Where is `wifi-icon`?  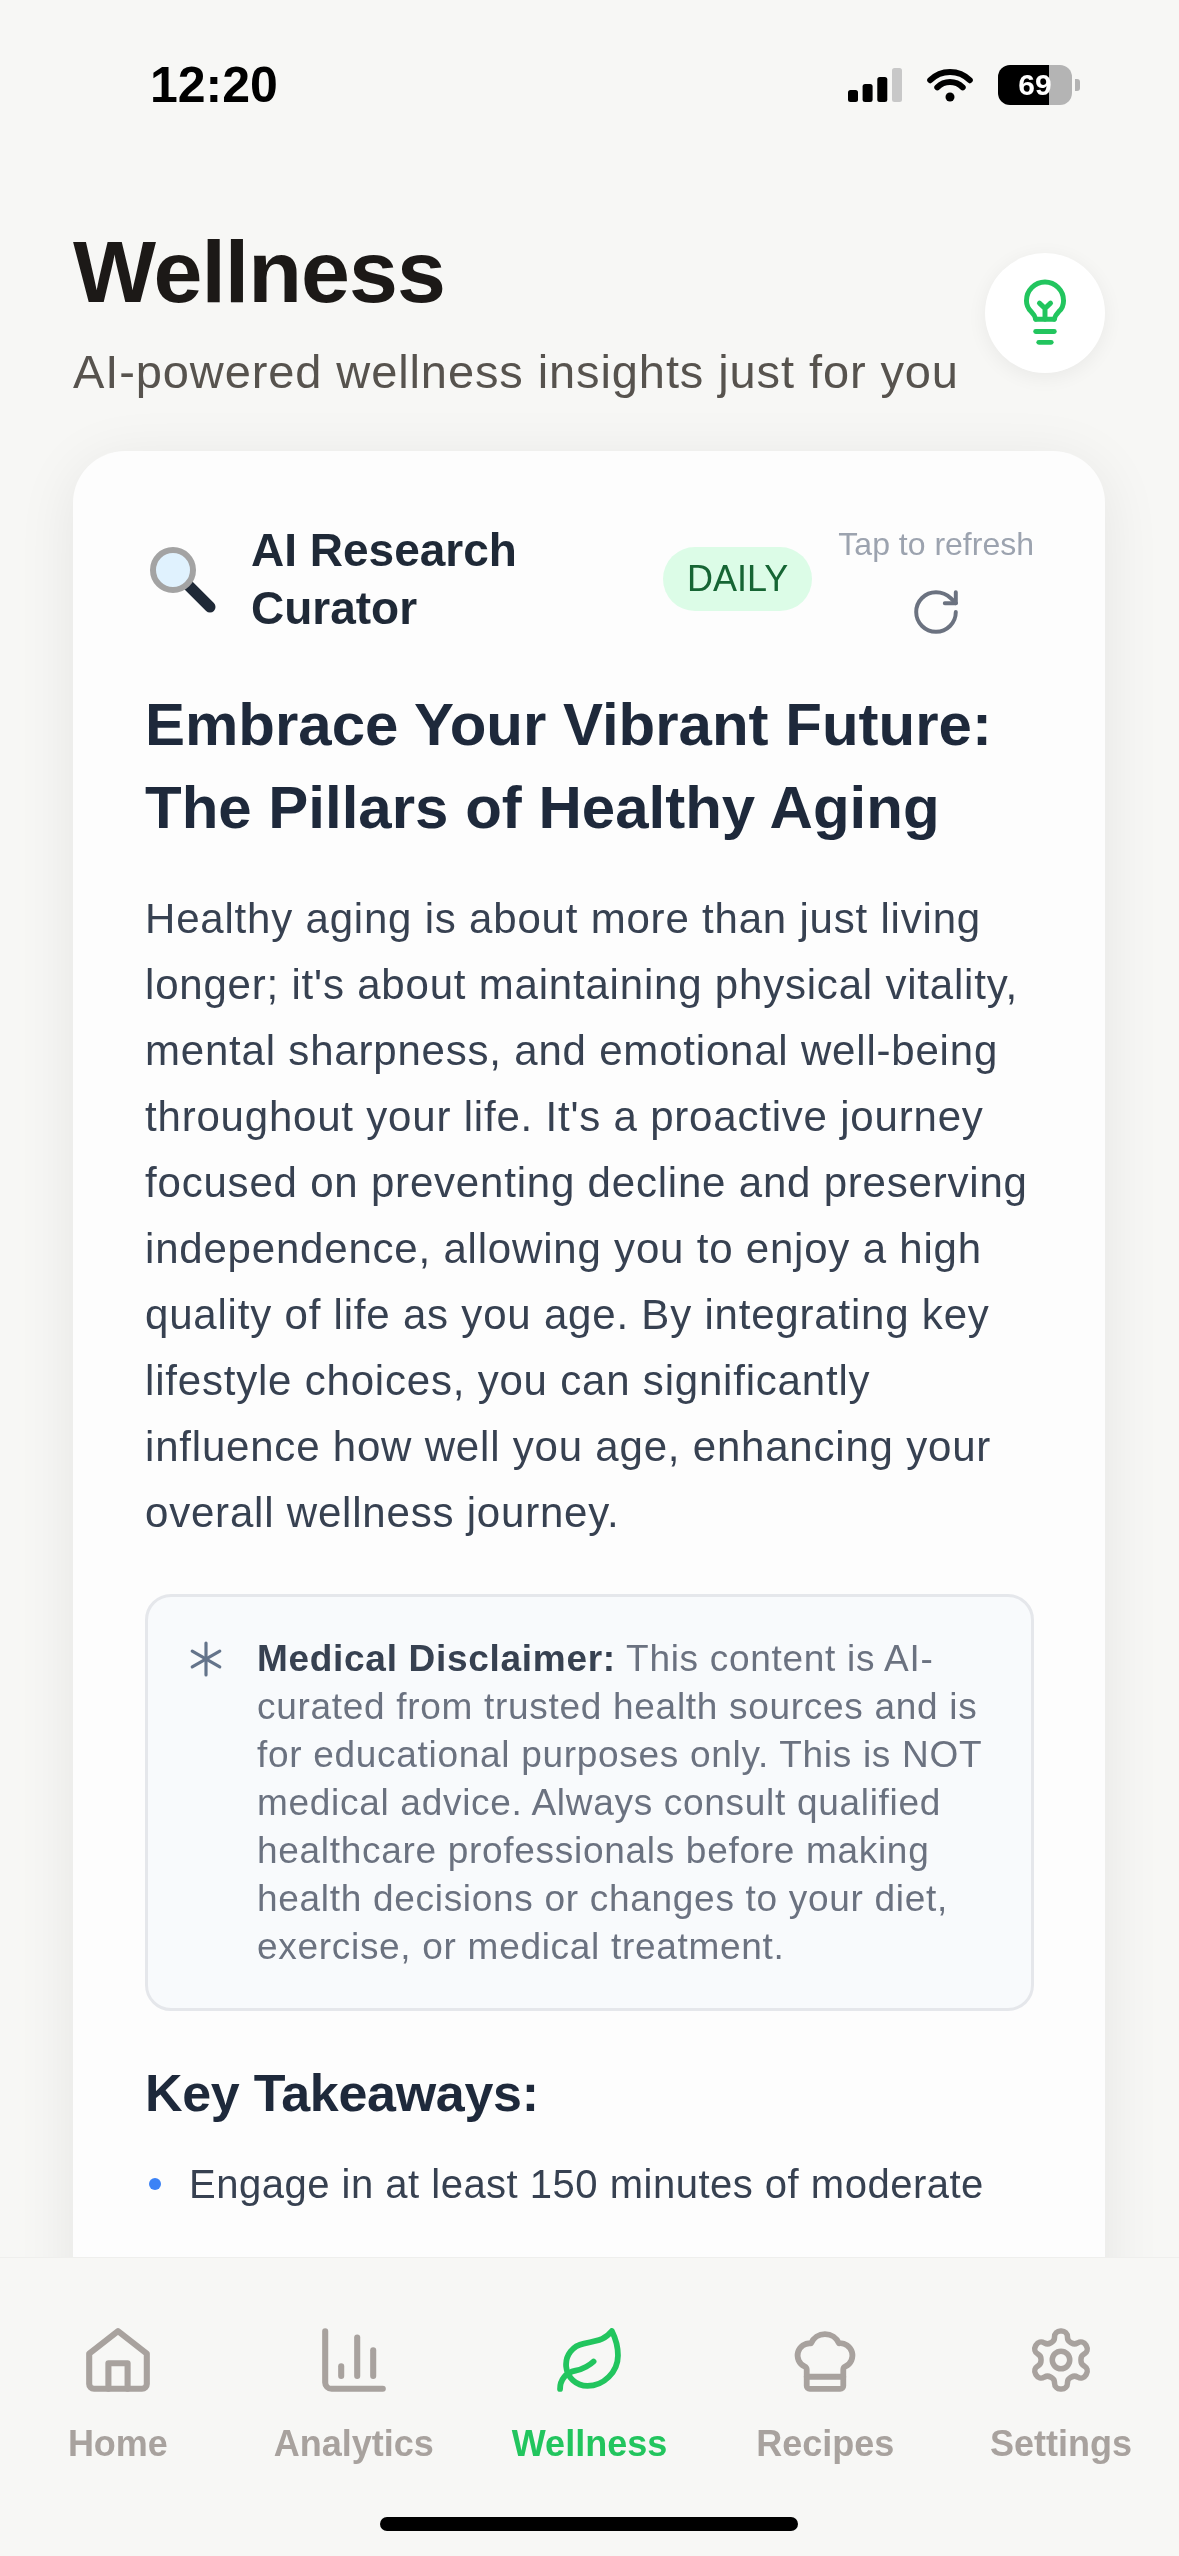
wifi-icon is located at coordinates (950, 85).